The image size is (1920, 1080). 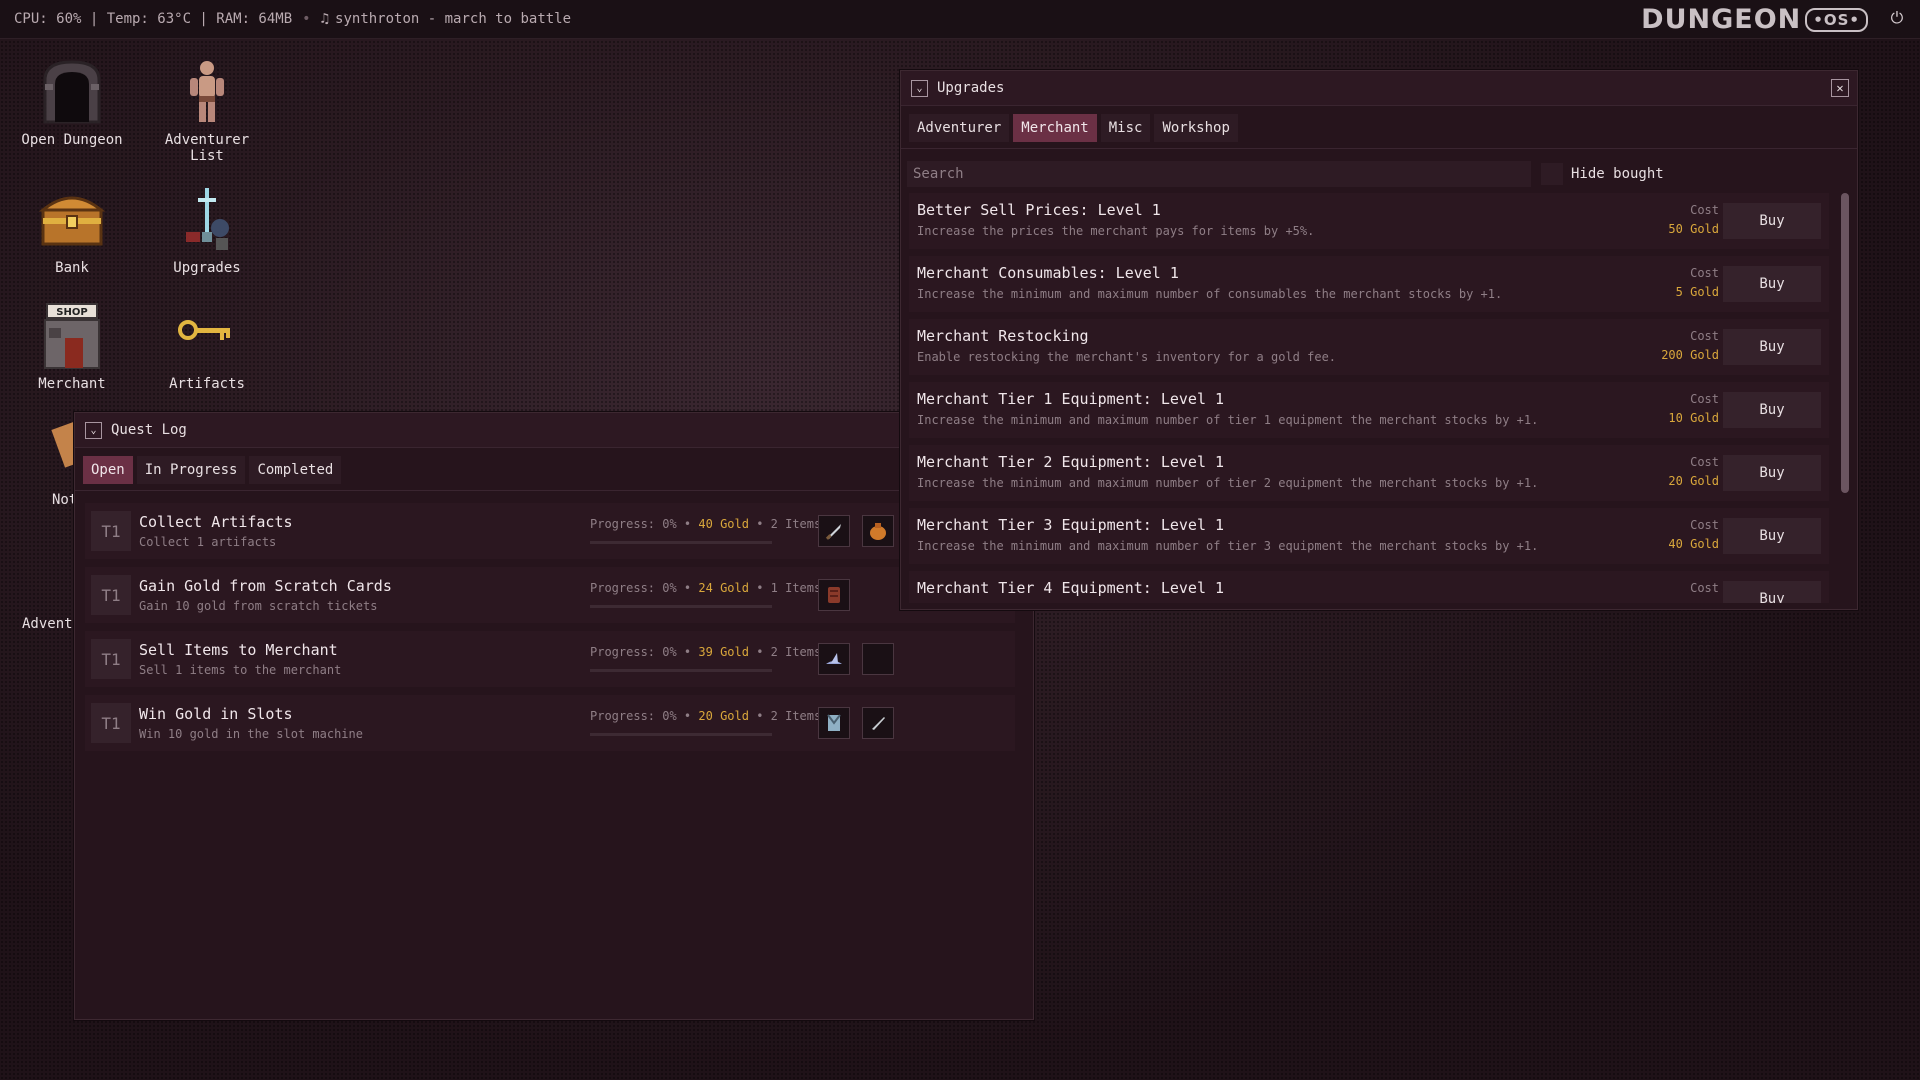 What do you see at coordinates (72, 384) in the screenshot?
I see `desktop-icon-label: Merchant` at bounding box center [72, 384].